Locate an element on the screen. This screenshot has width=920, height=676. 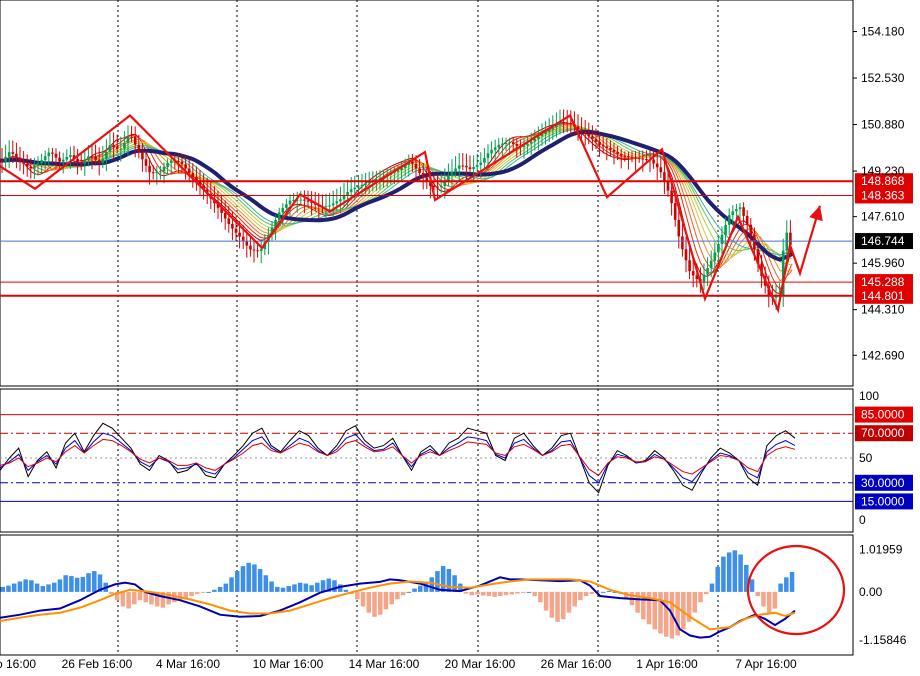
level-label: 145.288 is located at coordinates (883, 282).